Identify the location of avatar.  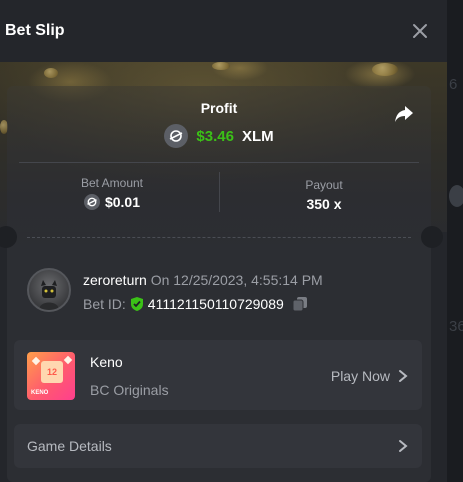
(49, 290).